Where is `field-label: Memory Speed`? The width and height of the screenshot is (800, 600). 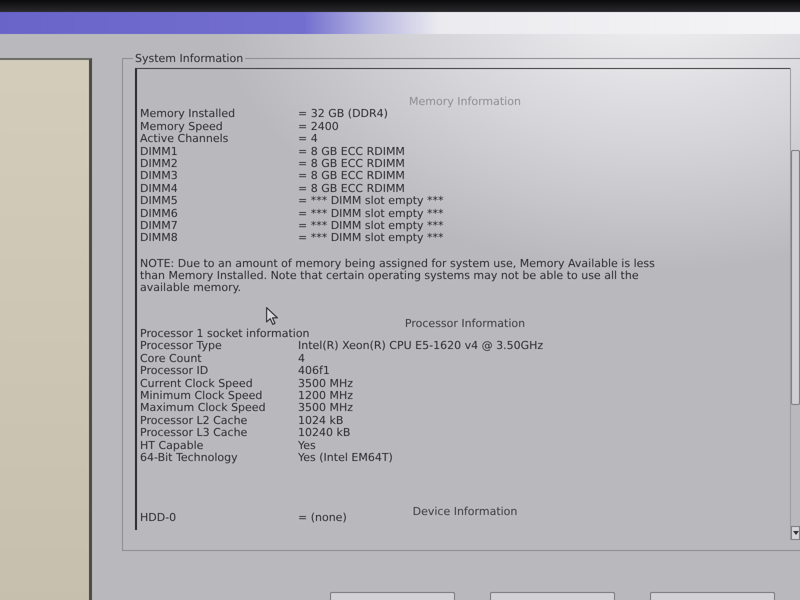 field-label: Memory Speed is located at coordinates (181, 127).